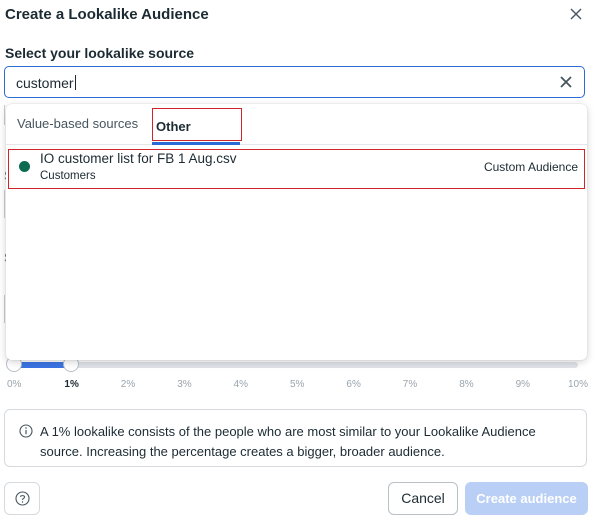 The height and width of the screenshot is (517, 597). What do you see at coordinates (184, 384) in the screenshot?
I see `slider-tick-label: 3%` at bounding box center [184, 384].